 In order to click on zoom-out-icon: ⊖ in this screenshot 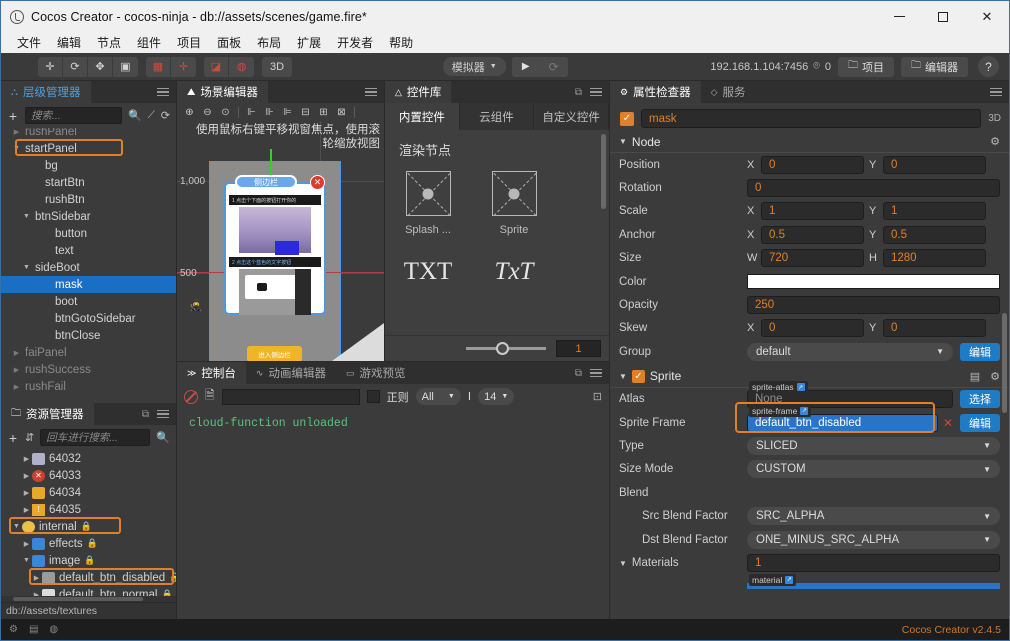, I will do `click(207, 112)`.